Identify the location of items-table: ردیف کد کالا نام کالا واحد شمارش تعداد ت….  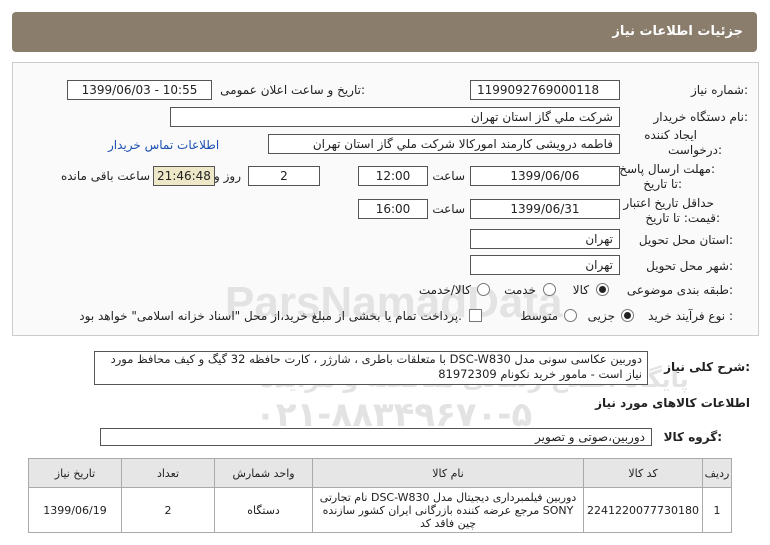
(379, 495).